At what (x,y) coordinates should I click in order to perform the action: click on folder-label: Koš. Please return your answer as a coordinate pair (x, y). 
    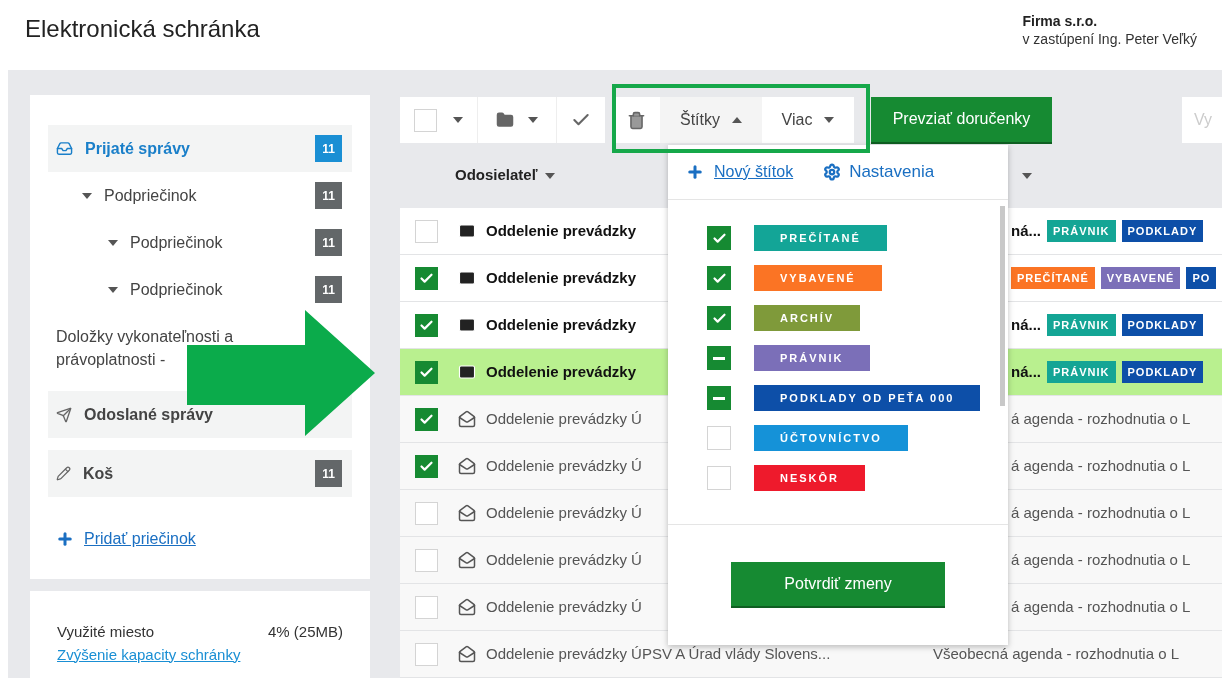
    Looking at the image, I should click on (98, 474).